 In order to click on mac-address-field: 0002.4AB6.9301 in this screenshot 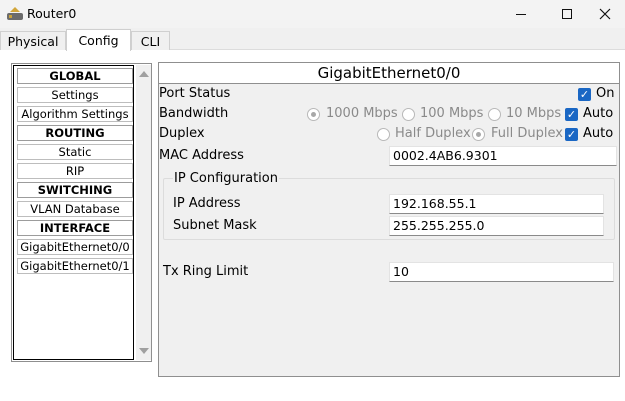, I will do `click(503, 156)`.